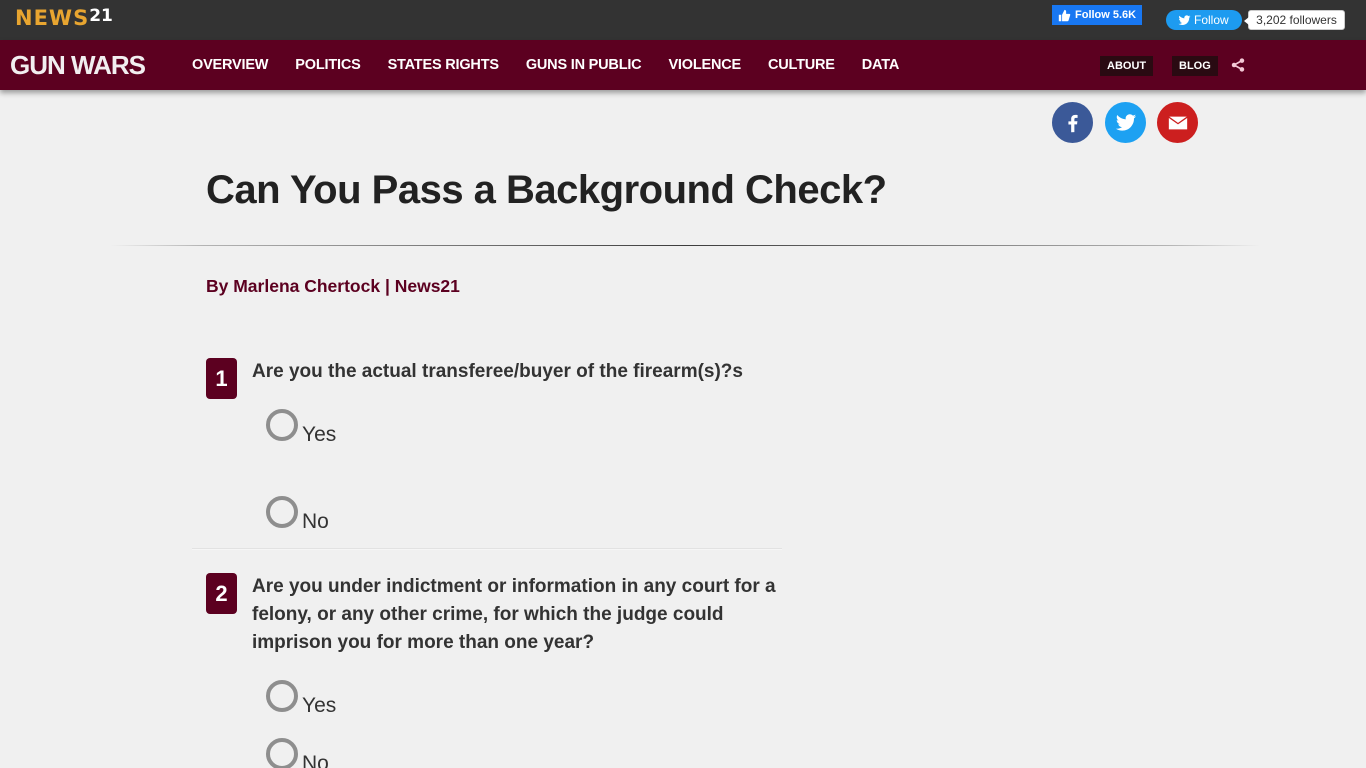  Describe the element at coordinates (327, 65) in the screenshot. I see `nav-item-politics: POLITICS` at that location.